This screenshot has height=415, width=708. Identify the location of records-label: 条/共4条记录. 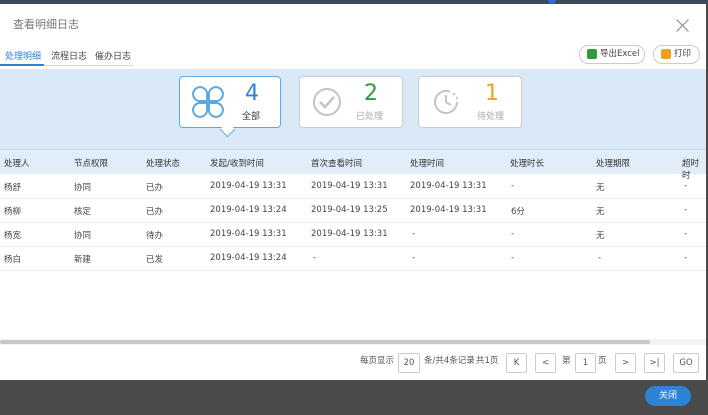
(449, 361).